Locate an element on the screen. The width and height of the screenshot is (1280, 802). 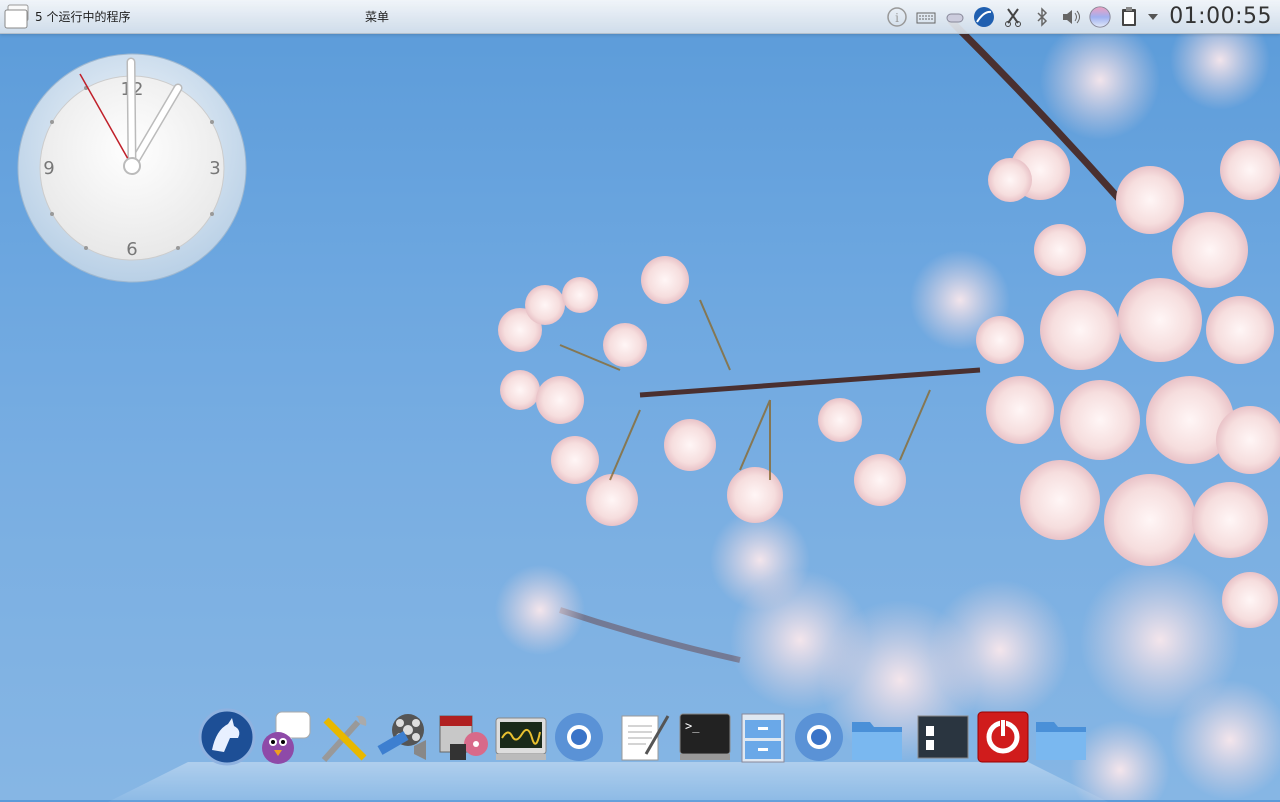
clock-numeral-6: 6 is located at coordinates (131, 249).